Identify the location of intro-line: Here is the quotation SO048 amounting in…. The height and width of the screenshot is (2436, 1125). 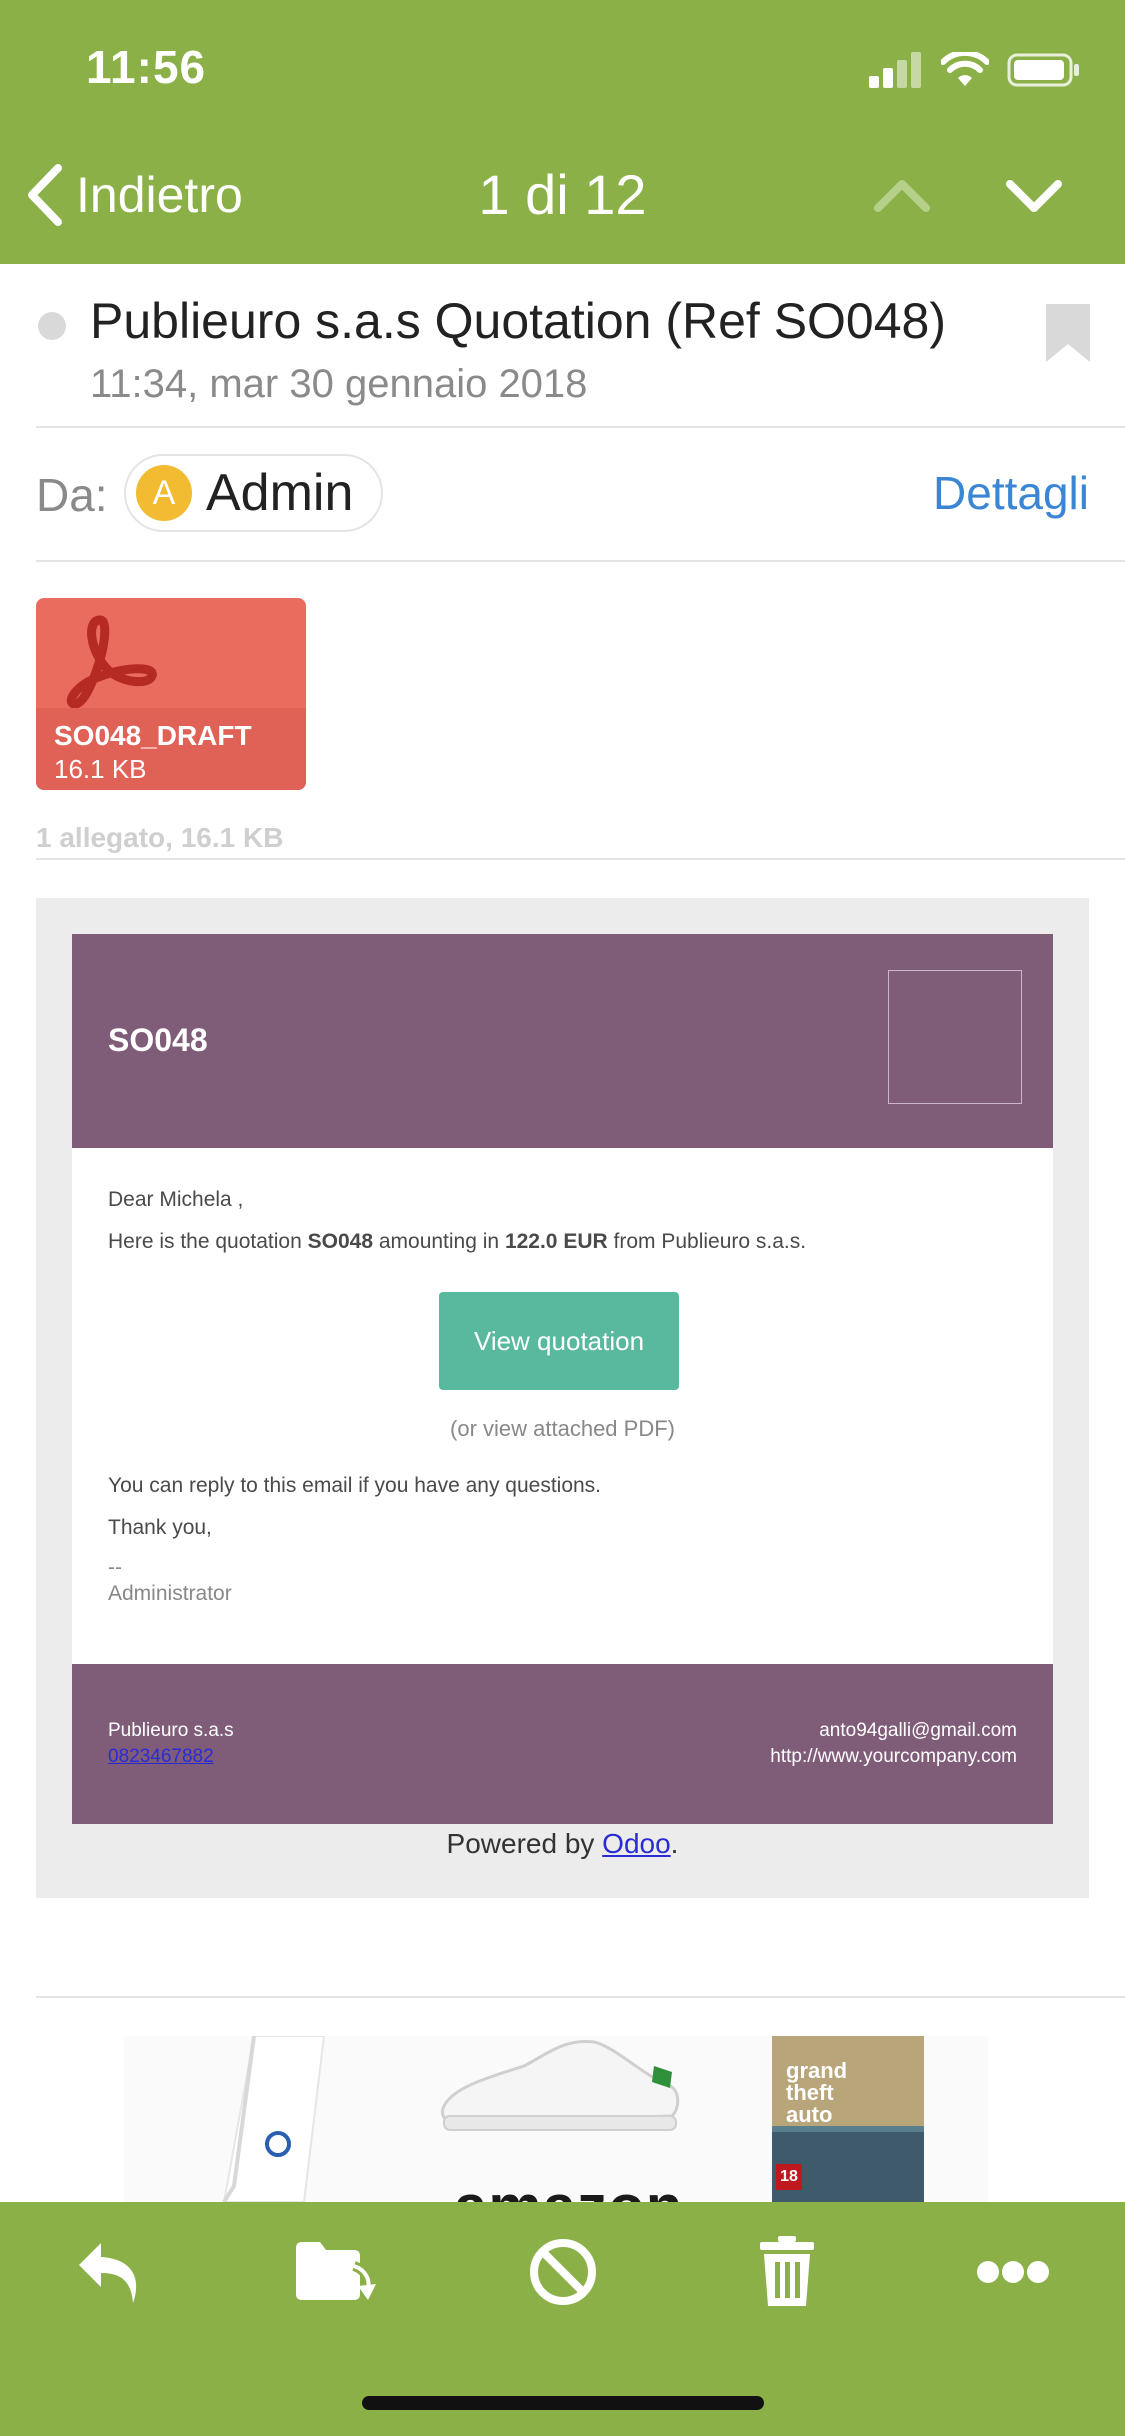
(457, 1241).